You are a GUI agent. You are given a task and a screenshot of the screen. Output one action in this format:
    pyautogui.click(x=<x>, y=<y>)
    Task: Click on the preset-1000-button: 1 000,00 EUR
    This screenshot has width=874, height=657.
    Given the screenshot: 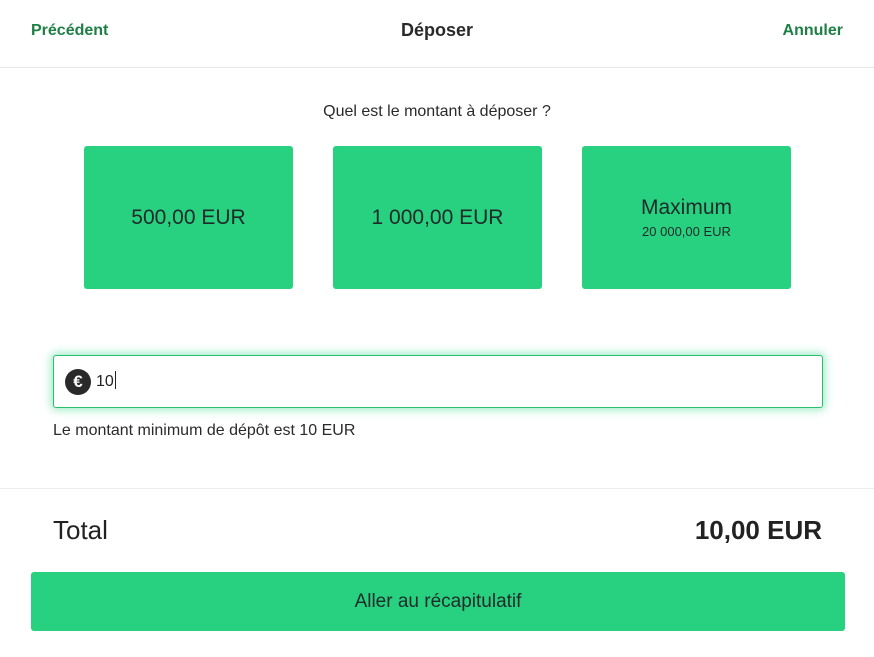 What is the action you would take?
    pyautogui.click(x=437, y=217)
    